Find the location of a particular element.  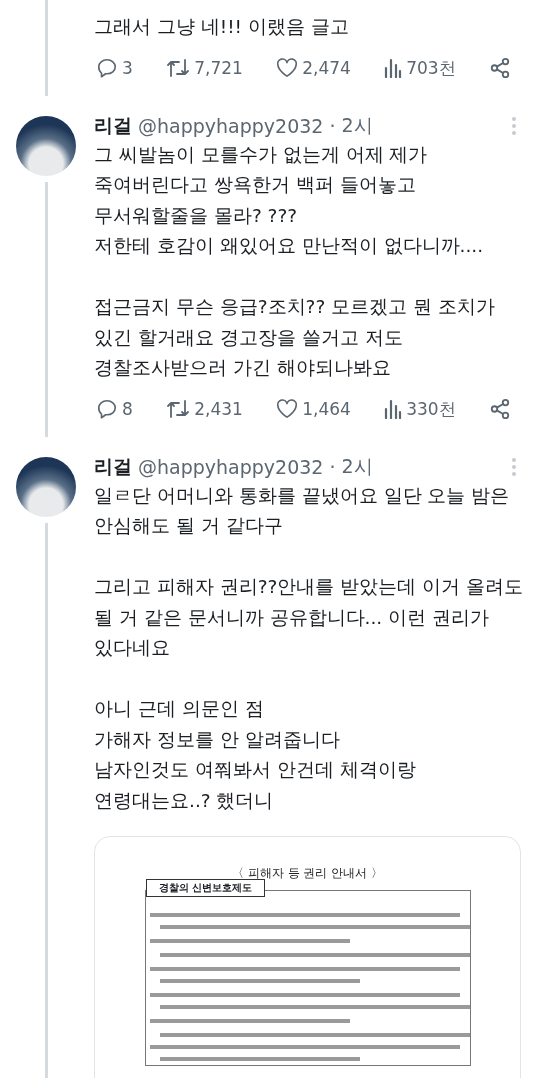

repost-count: 2,431 is located at coordinates (218, 409).